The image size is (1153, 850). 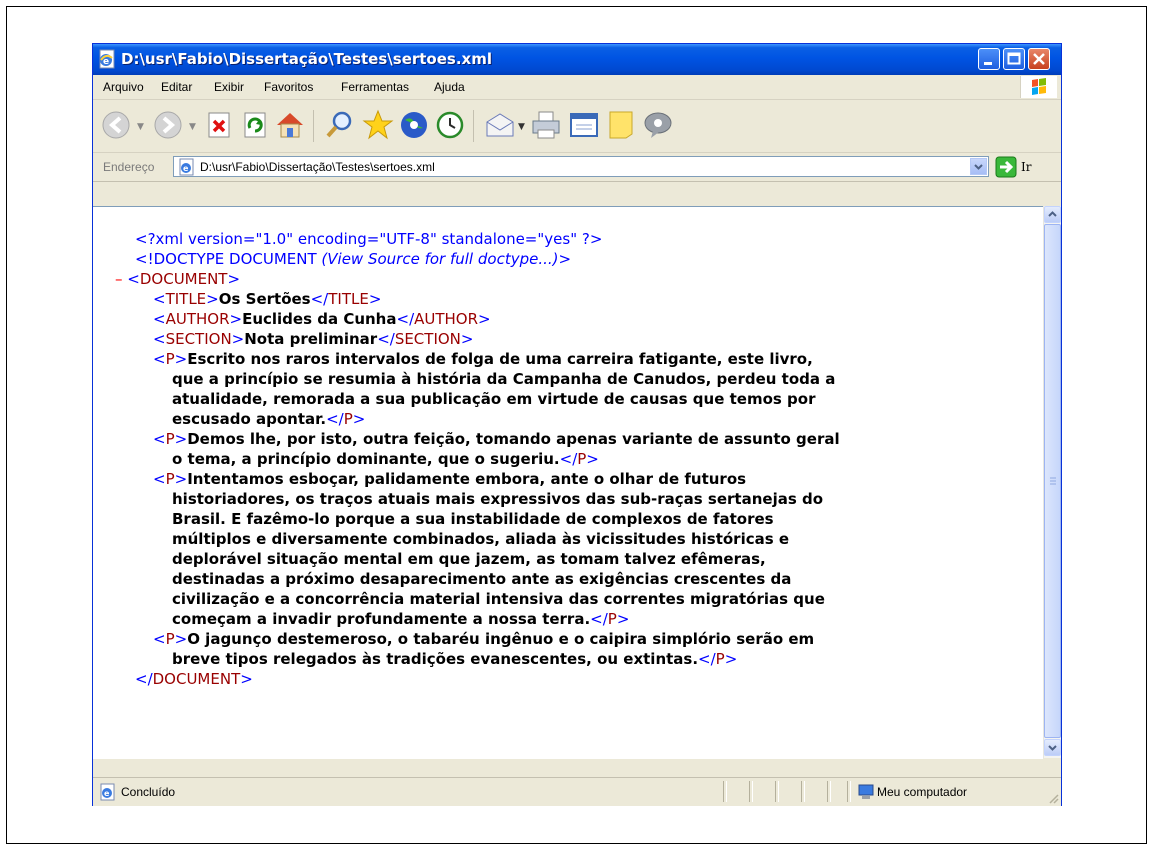 What do you see at coordinates (340, 125) in the screenshot?
I see `search-icon` at bounding box center [340, 125].